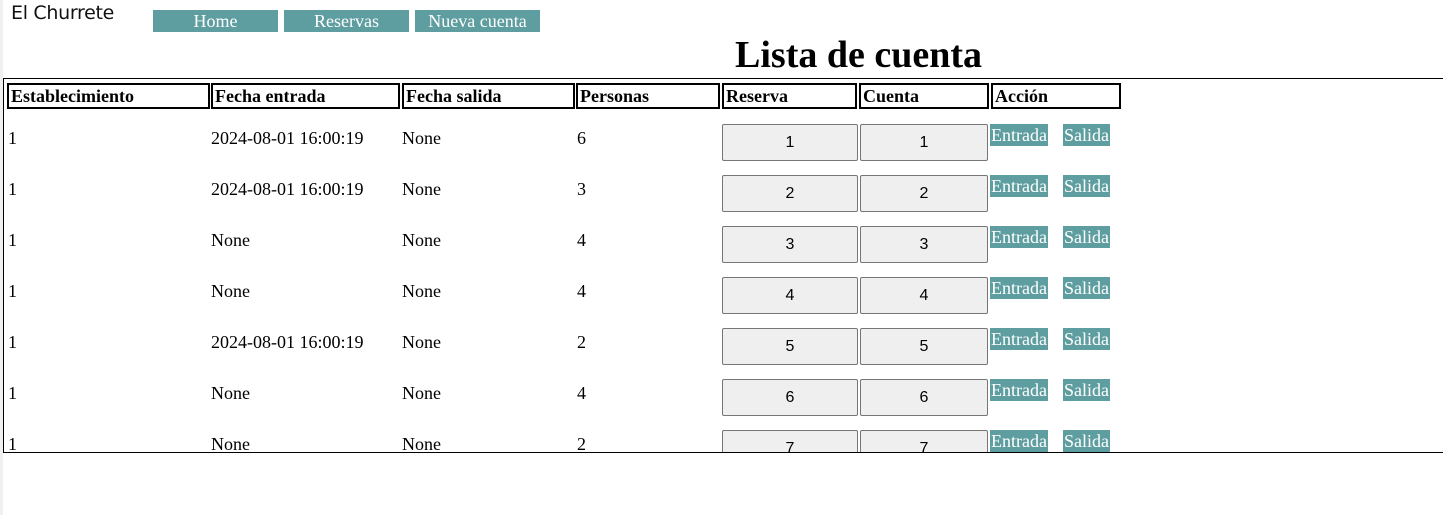 This screenshot has height=515, width=1443. I want to click on table-row: 1 None None 4 4 4 Entrada Salida, so click(723, 302).